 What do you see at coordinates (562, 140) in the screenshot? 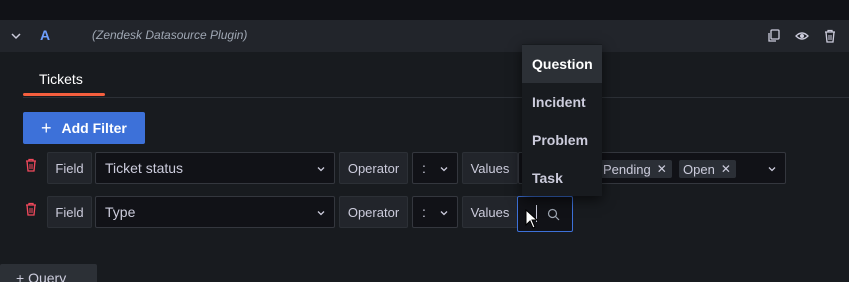
I see `dropdown-option-problem: Problem` at bounding box center [562, 140].